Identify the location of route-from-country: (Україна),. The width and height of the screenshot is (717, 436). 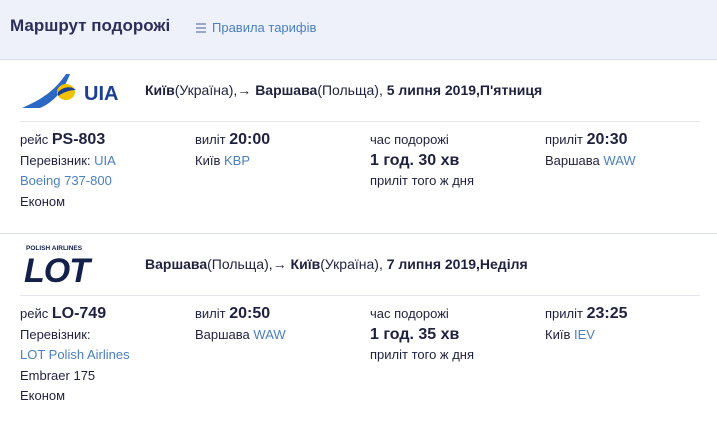
(206, 90).